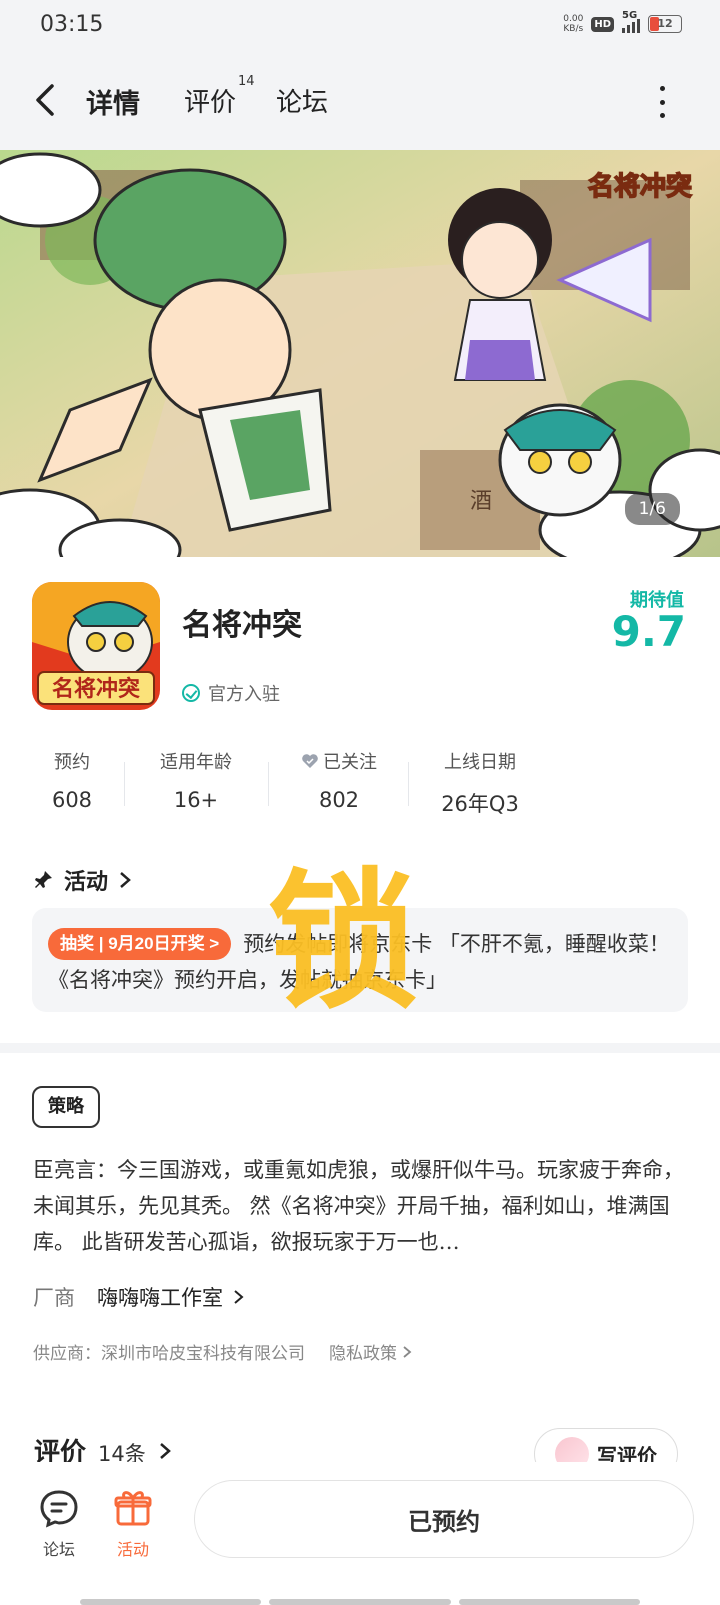  I want to click on bottom-activity-label: 活动, so click(132, 1549).